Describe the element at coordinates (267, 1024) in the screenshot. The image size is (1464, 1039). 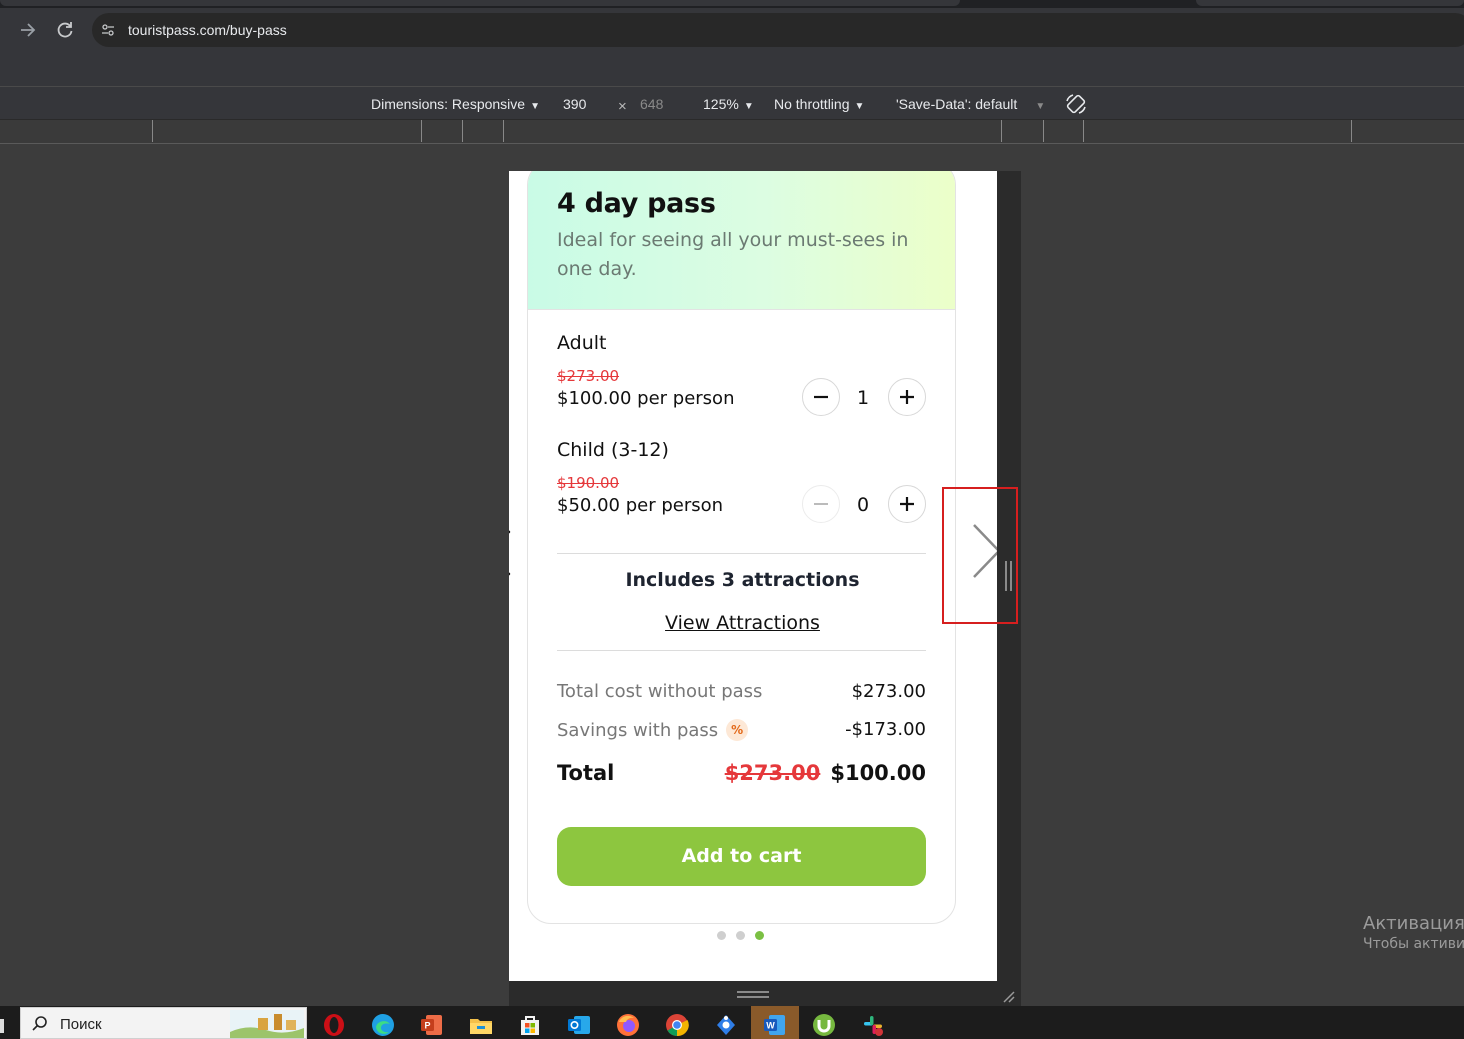
I see `search-highlight-illustration-icon` at that location.